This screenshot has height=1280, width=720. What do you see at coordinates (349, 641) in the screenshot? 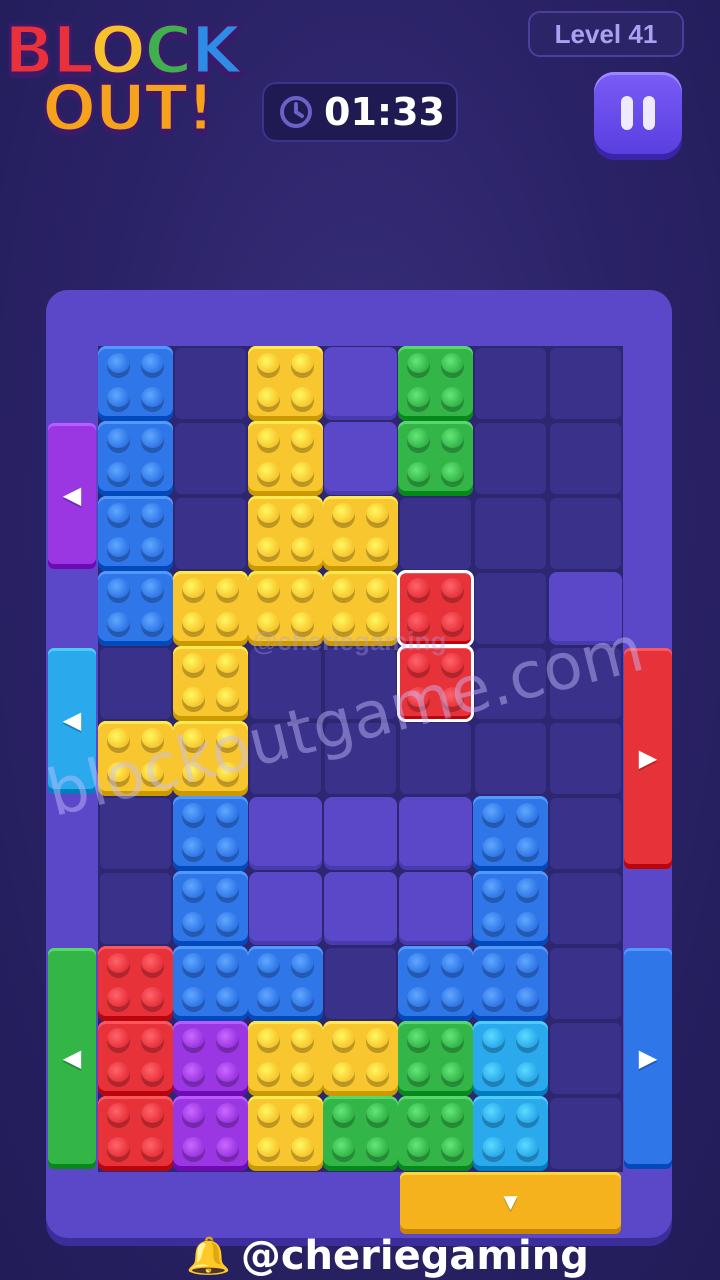
I see `watermark-handle: @cheriegaming` at bounding box center [349, 641].